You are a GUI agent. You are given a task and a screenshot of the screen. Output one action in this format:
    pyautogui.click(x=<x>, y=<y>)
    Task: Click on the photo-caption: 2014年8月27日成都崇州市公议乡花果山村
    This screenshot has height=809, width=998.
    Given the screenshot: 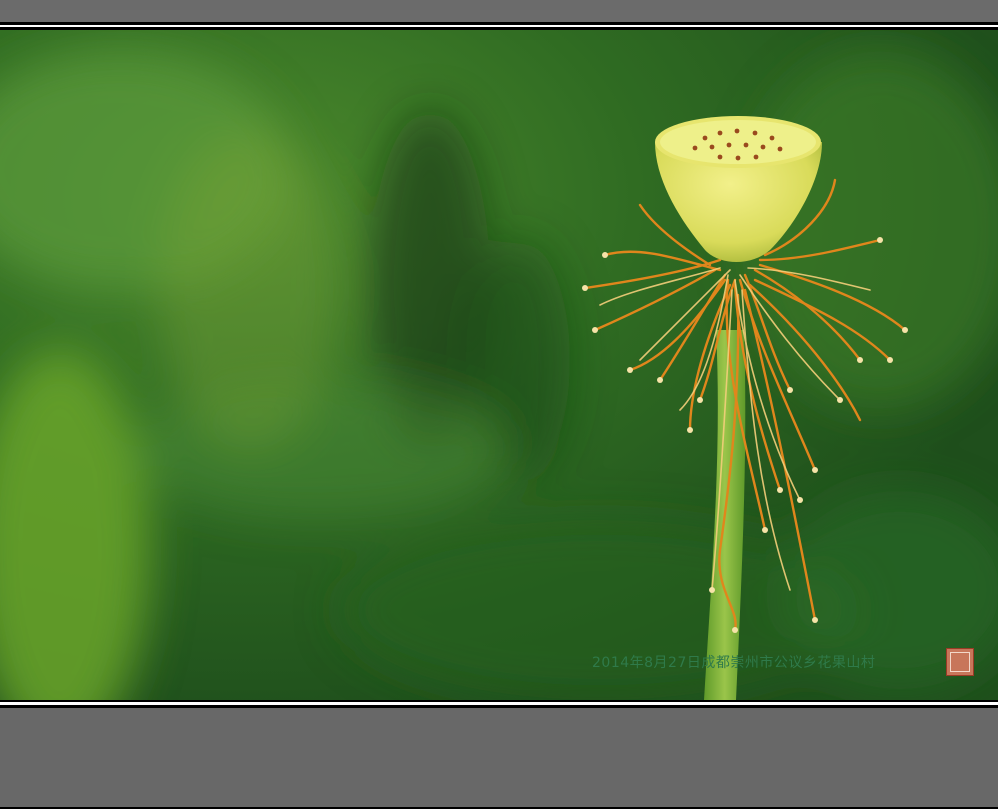 What is the action you would take?
    pyautogui.click(x=734, y=663)
    